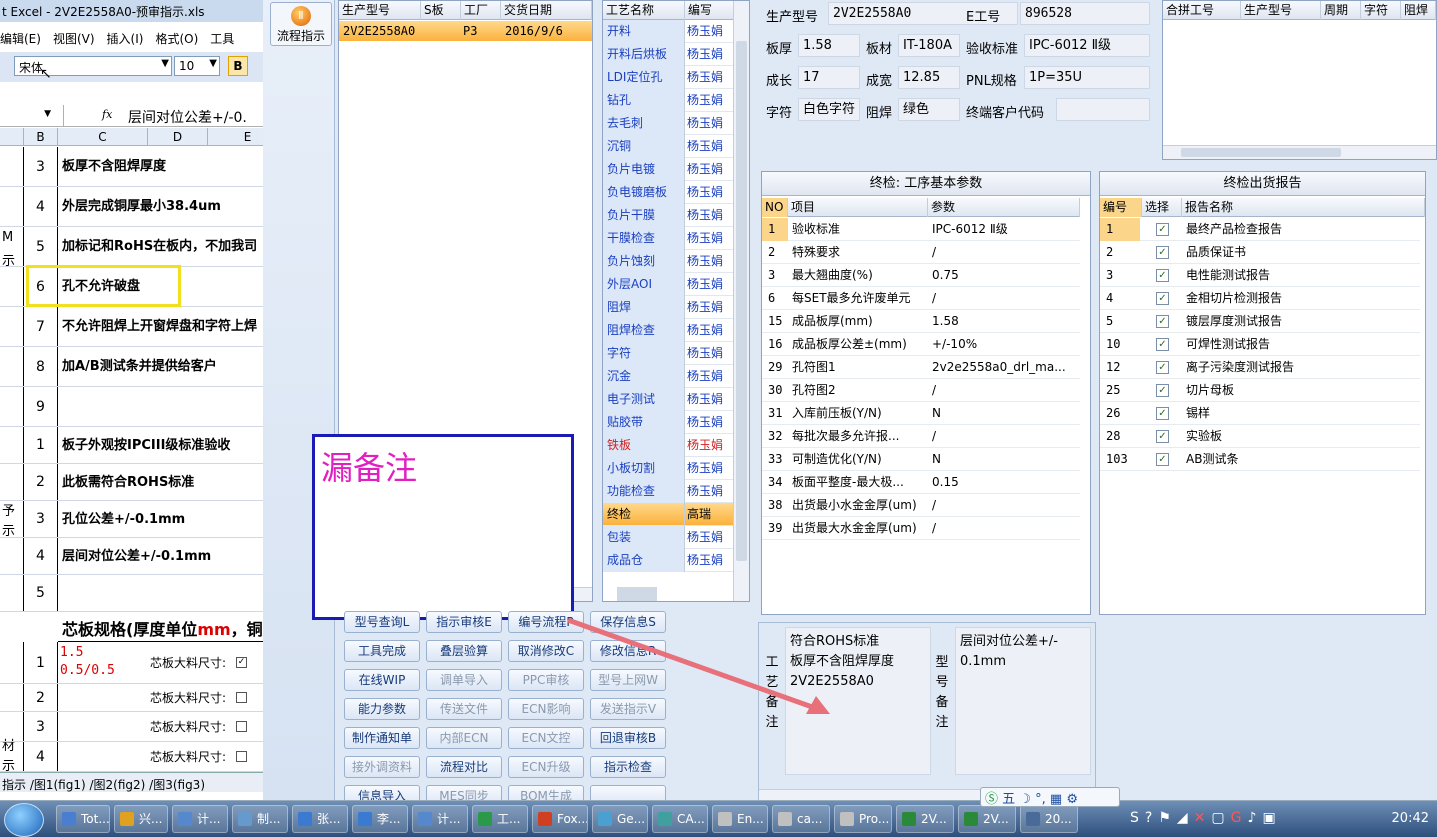 The height and width of the screenshot is (837, 1437). Describe the element at coordinates (41, 137) in the screenshot. I see `col-b: B` at that location.